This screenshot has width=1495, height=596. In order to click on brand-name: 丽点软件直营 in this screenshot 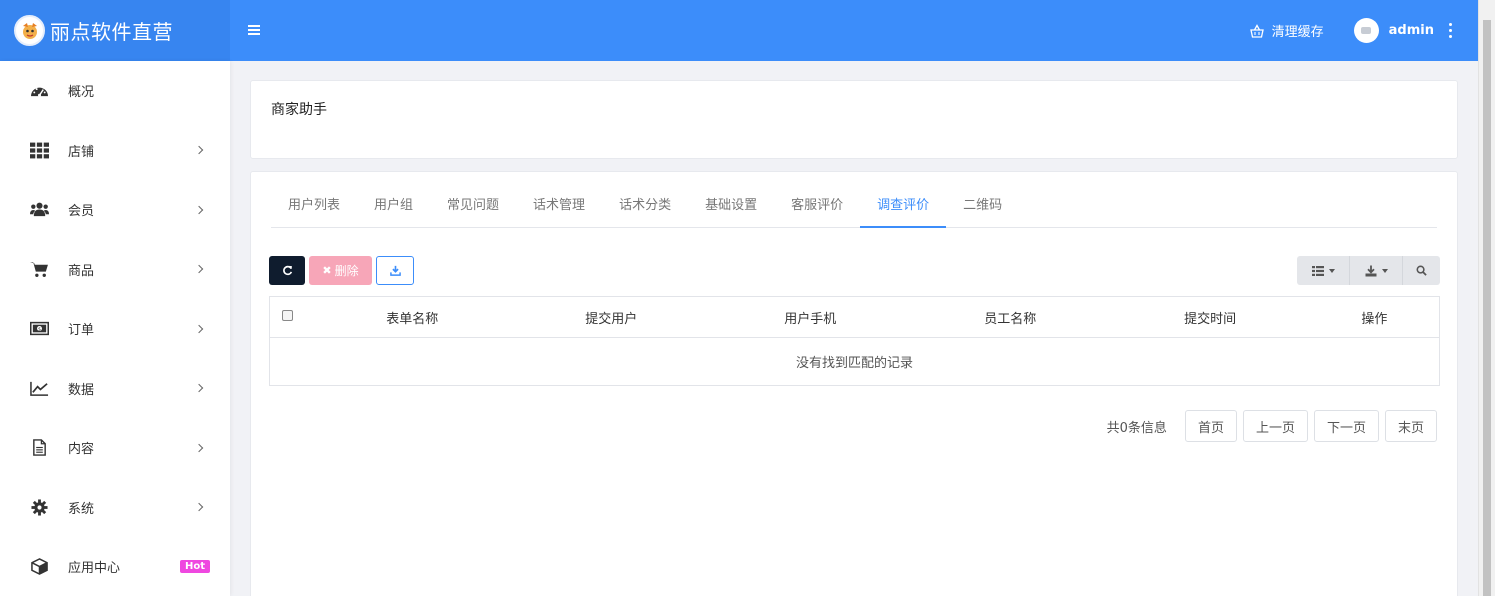, I will do `click(111, 32)`.